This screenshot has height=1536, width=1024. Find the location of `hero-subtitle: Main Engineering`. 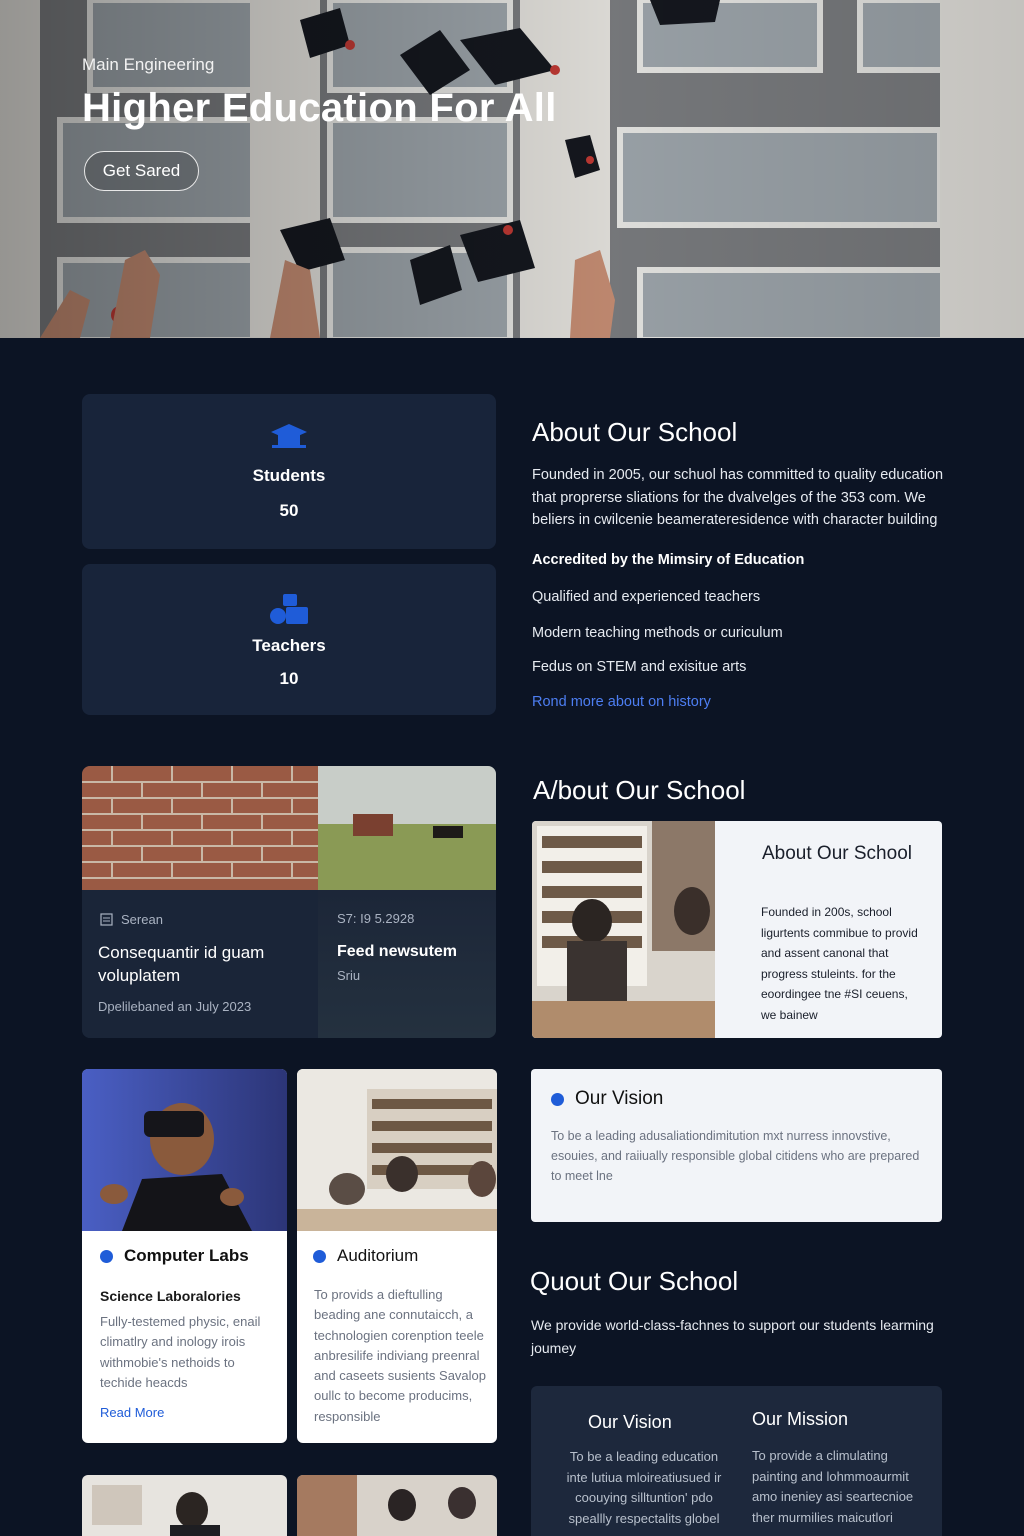

hero-subtitle: Main Engineering is located at coordinates (148, 64).